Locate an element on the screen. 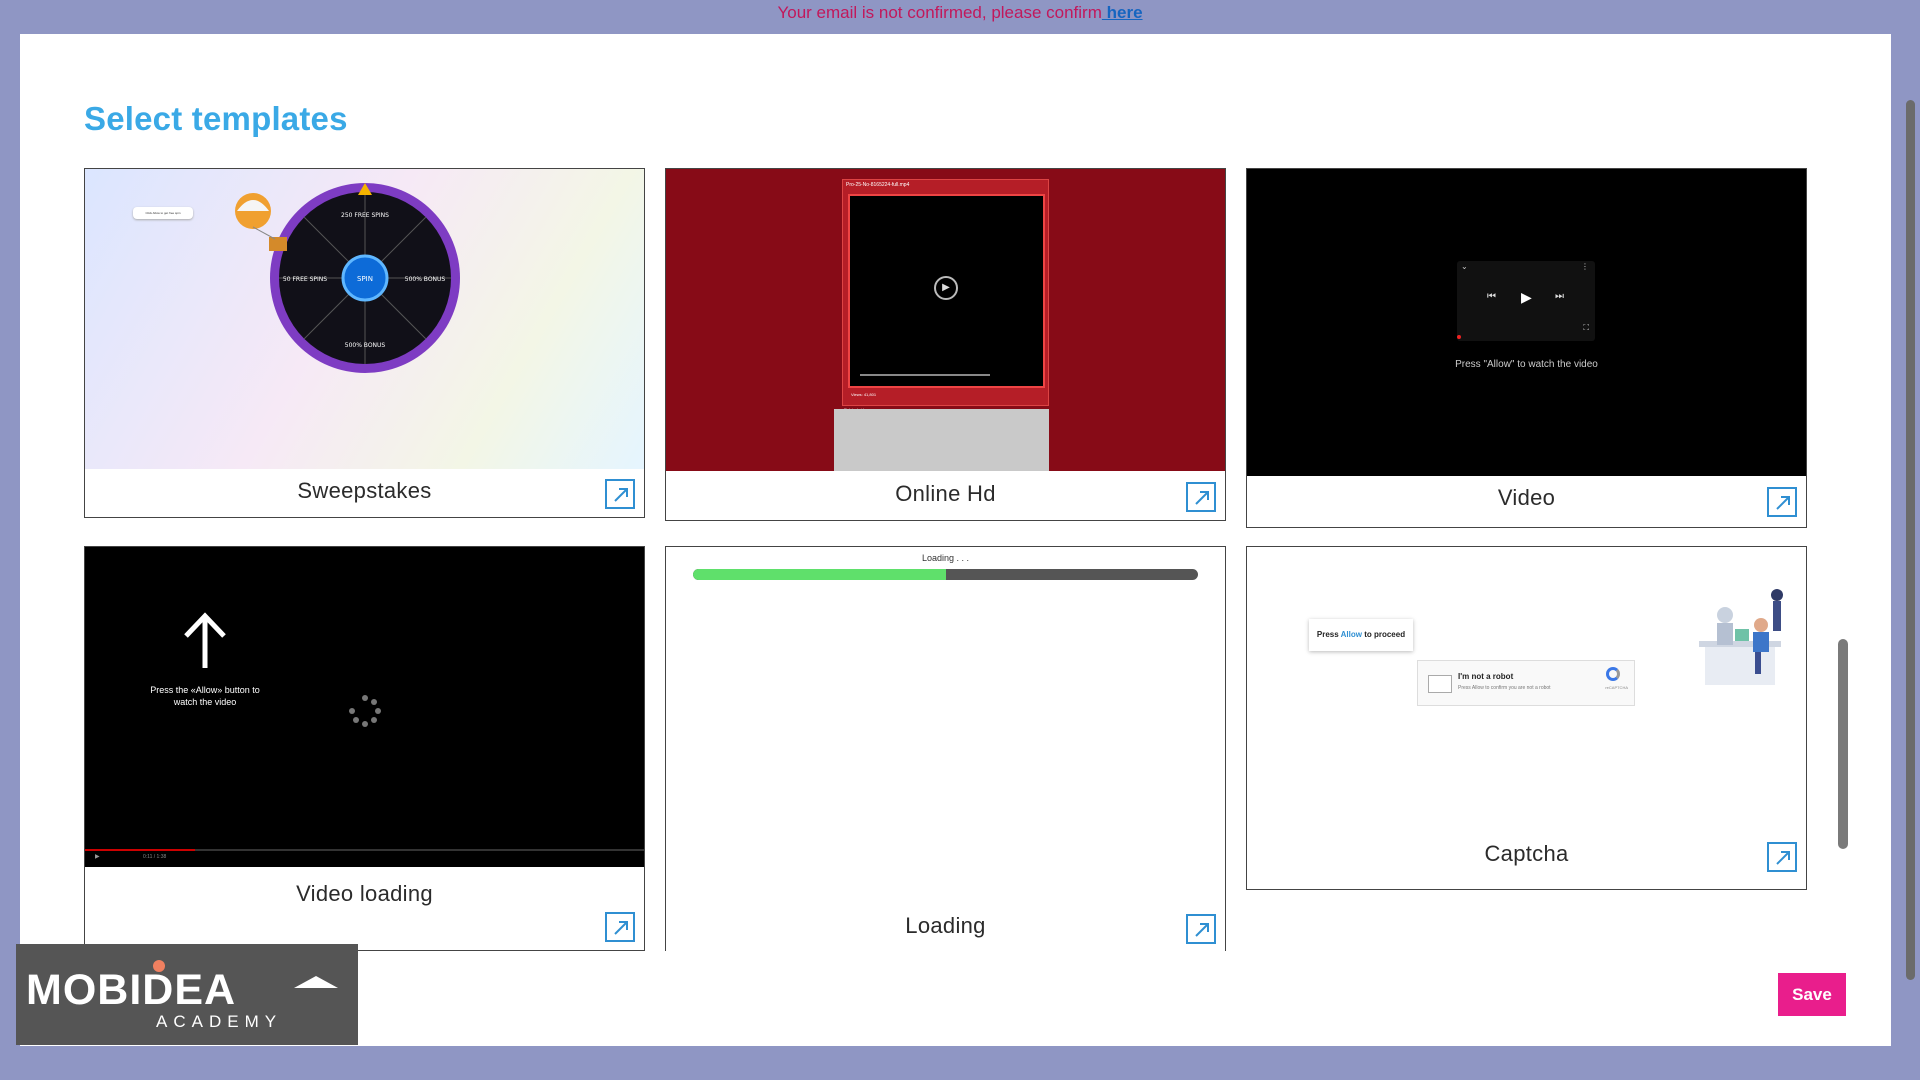 The width and height of the screenshot is (1920, 1080). previous-icon: ⏮ is located at coordinates (1491, 296).